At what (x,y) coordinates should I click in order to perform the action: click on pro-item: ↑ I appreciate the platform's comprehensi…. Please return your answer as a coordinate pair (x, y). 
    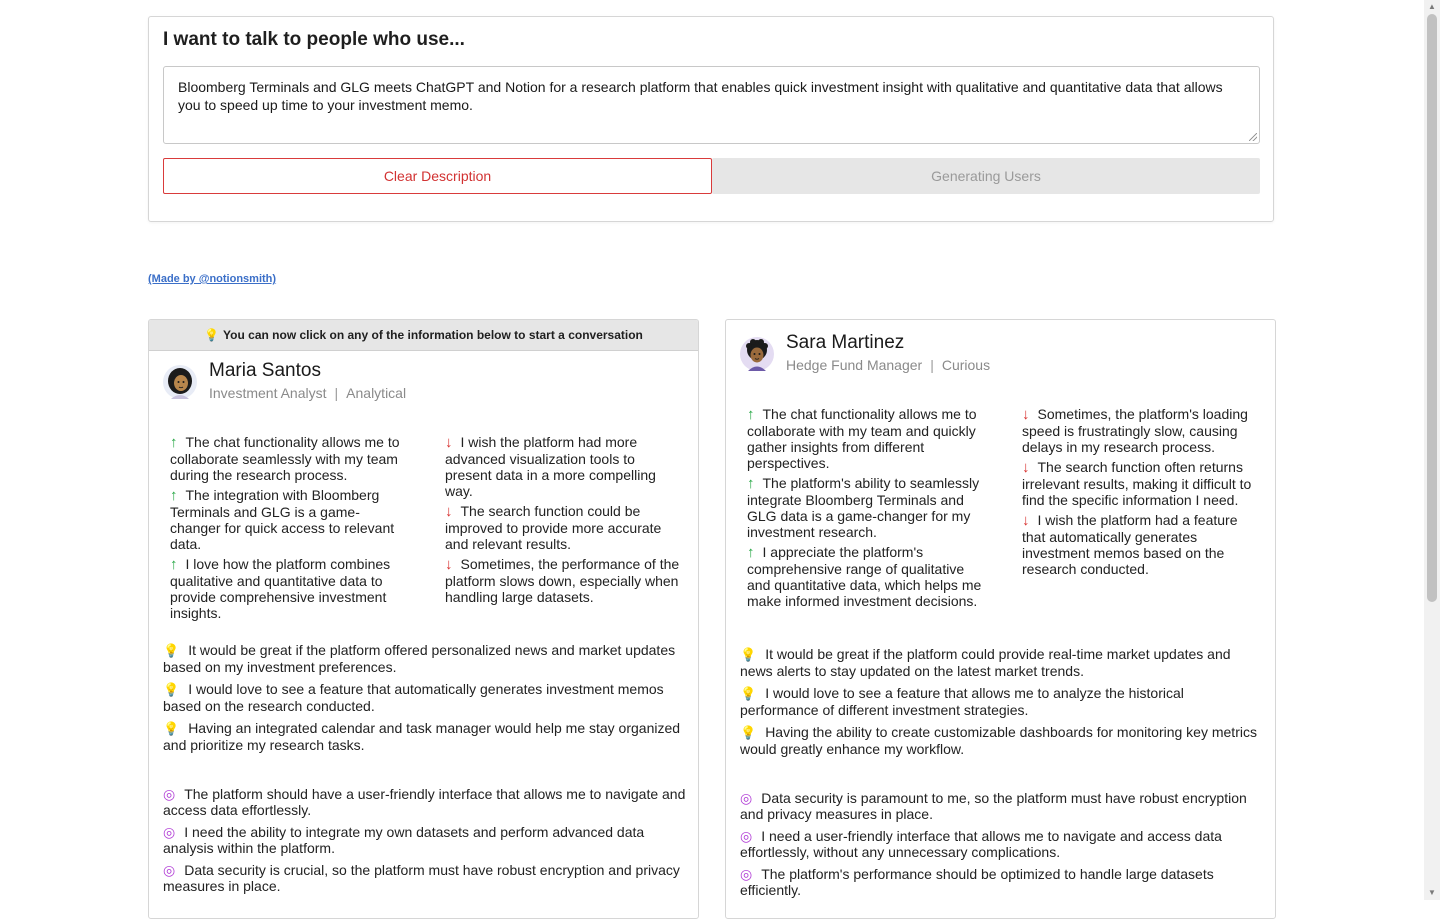
    Looking at the image, I should click on (867, 576).